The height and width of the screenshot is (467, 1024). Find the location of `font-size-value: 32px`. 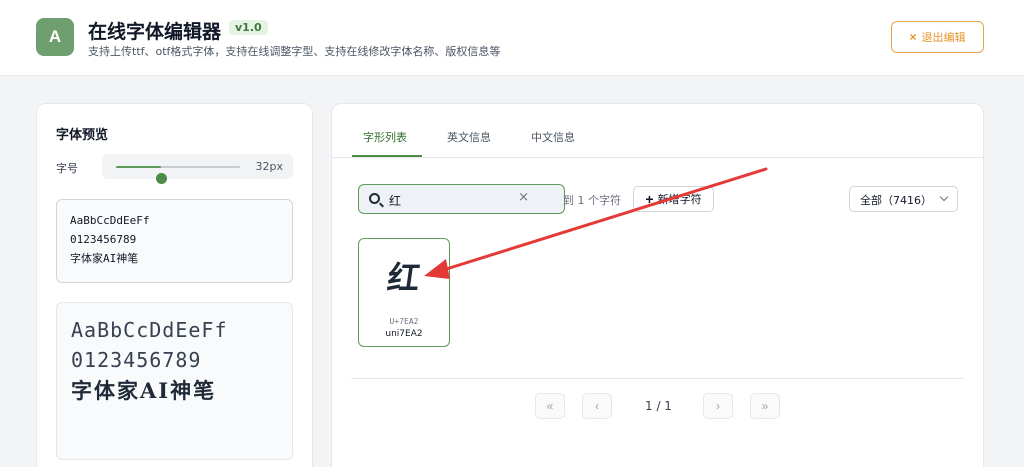

font-size-value: 32px is located at coordinates (269, 166).